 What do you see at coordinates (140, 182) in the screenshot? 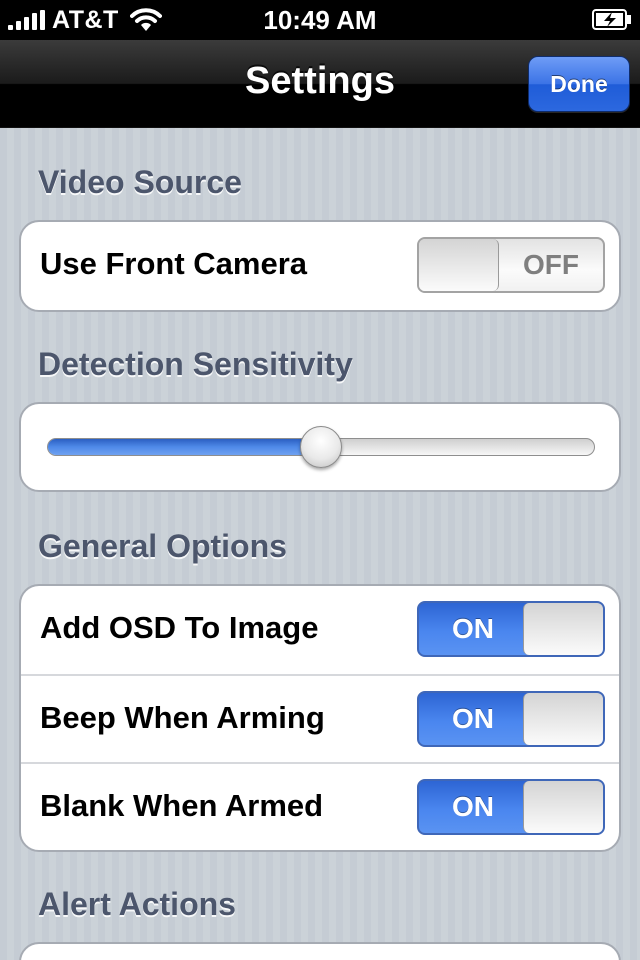
I see `section-header-video-source: Video Source` at bounding box center [140, 182].